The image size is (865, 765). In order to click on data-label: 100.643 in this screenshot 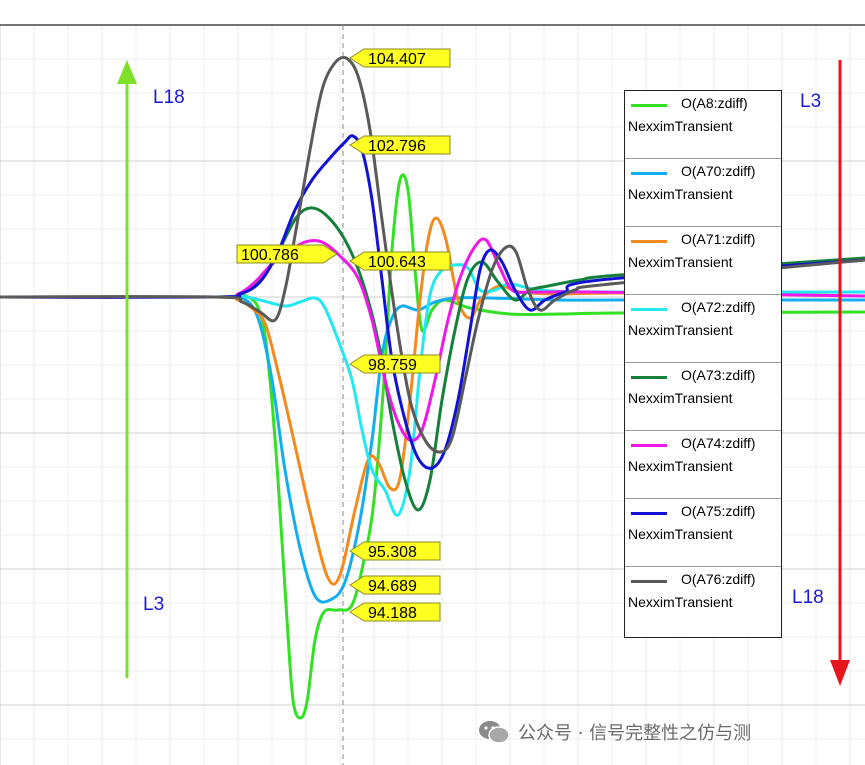, I will do `click(400, 261)`.